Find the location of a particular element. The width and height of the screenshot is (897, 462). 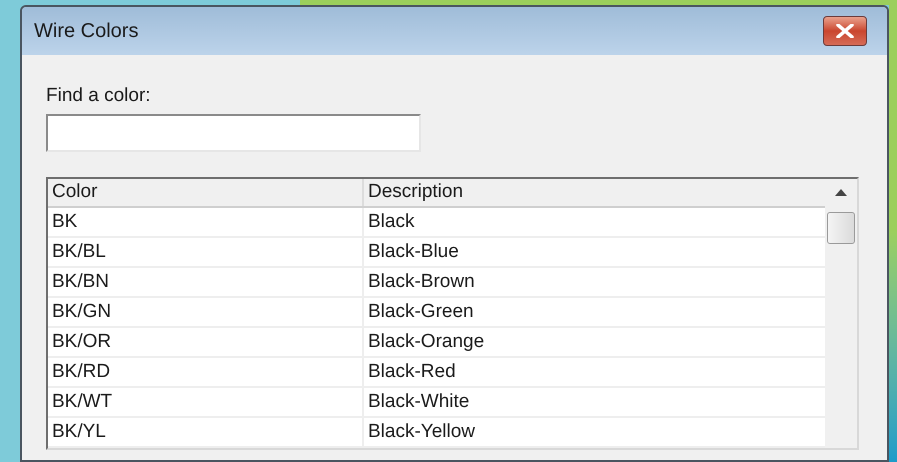

table-cell-text: Black-Blue is located at coordinates (413, 252).